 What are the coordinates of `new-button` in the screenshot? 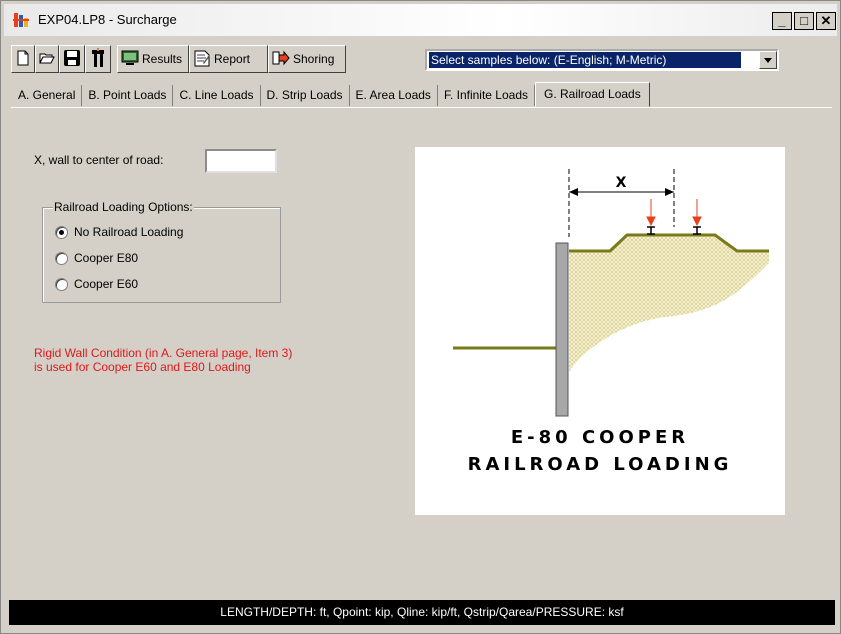 It's located at (23, 59).